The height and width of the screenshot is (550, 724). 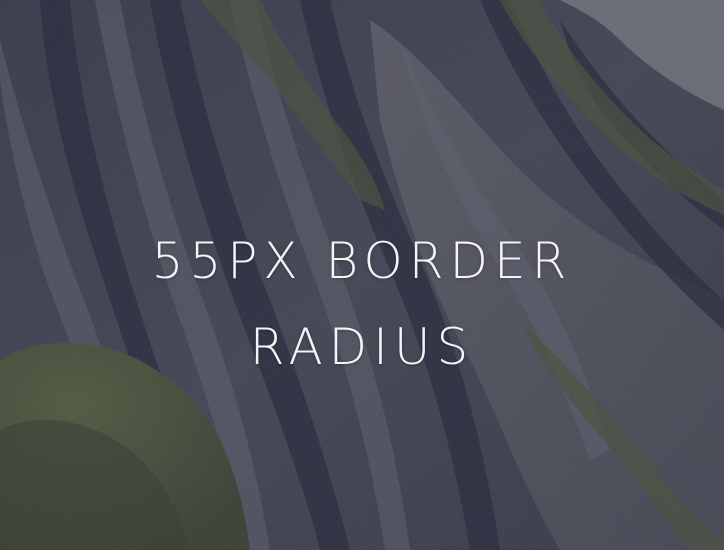 What do you see at coordinates (362, 261) in the screenshot?
I see `caption-line-1: 55PX BORDER` at bounding box center [362, 261].